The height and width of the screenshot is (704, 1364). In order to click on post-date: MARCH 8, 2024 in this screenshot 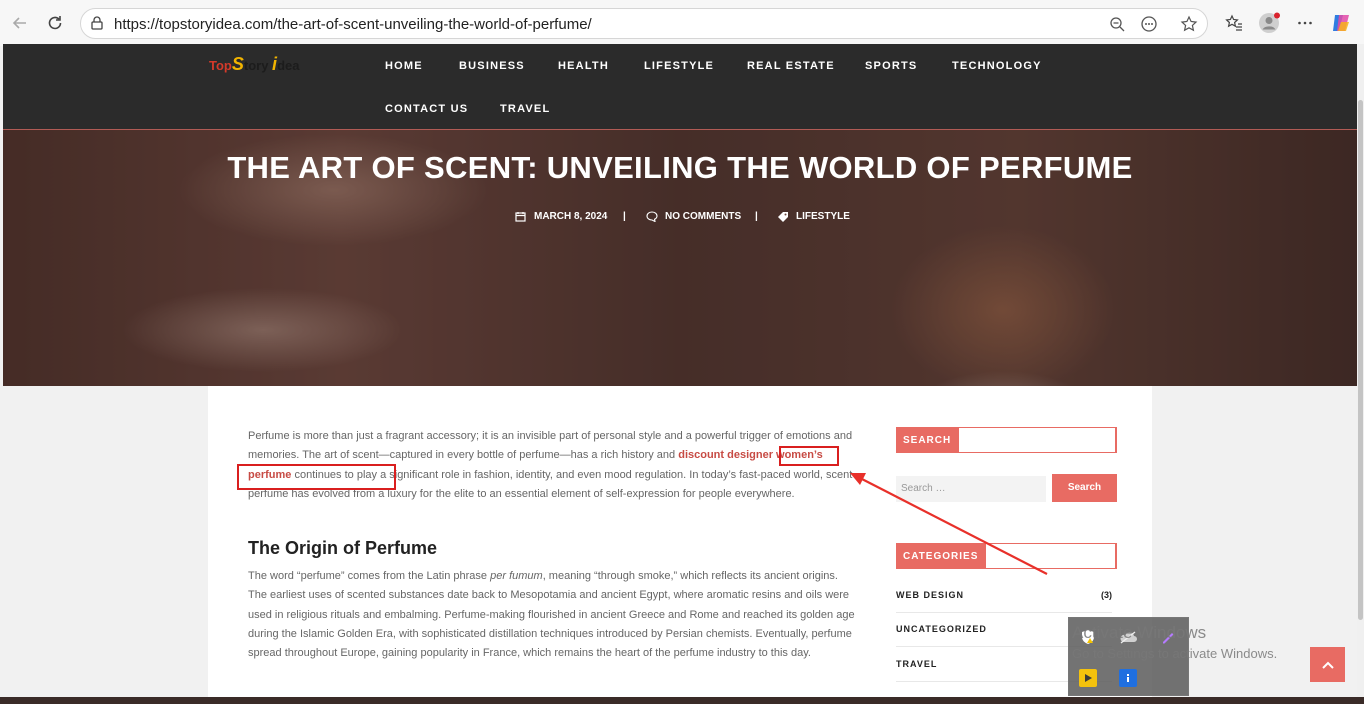, I will do `click(561, 216)`.